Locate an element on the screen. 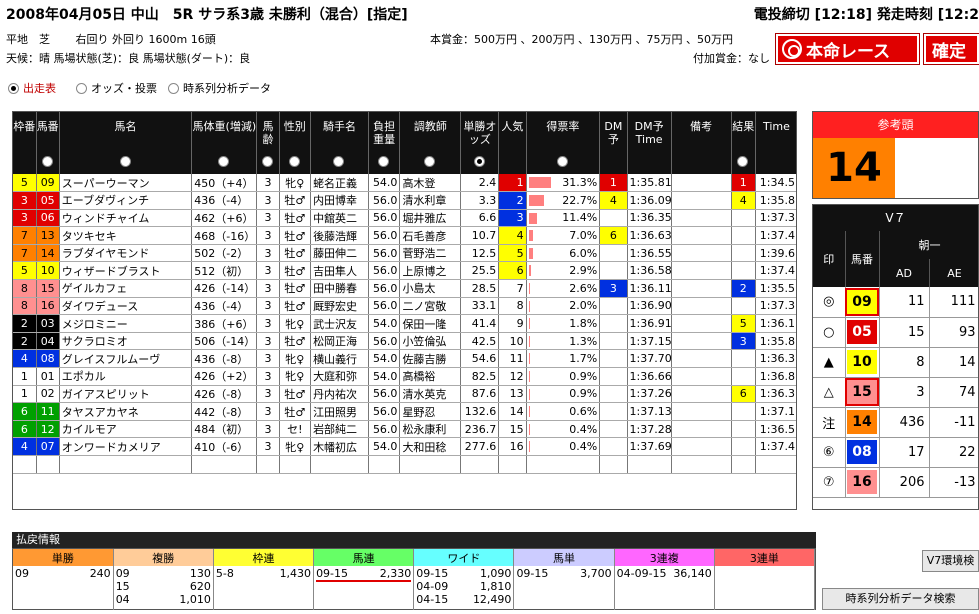  cell-pop: 4 is located at coordinates (512, 235).